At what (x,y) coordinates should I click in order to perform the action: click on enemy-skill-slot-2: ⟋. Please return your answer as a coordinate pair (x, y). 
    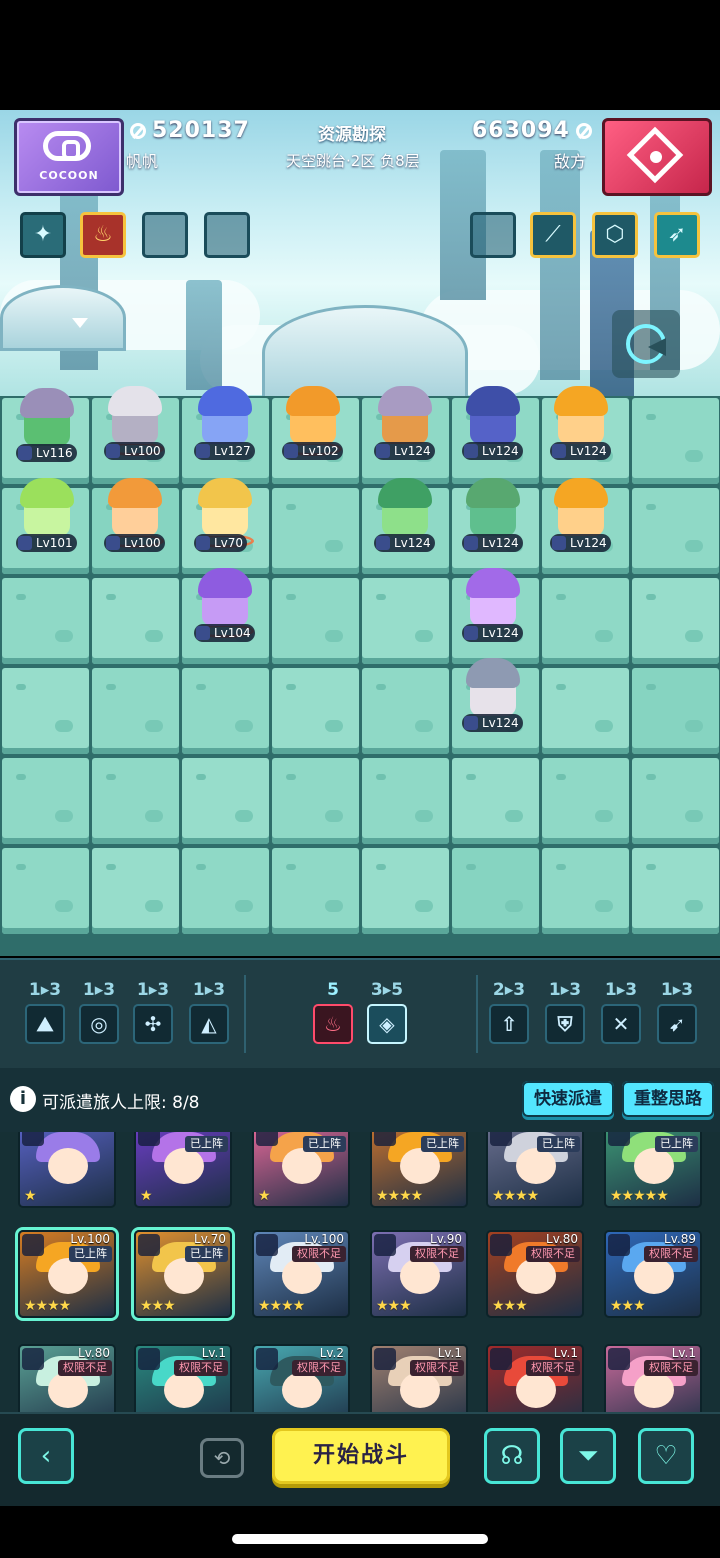
    Looking at the image, I should click on (553, 235).